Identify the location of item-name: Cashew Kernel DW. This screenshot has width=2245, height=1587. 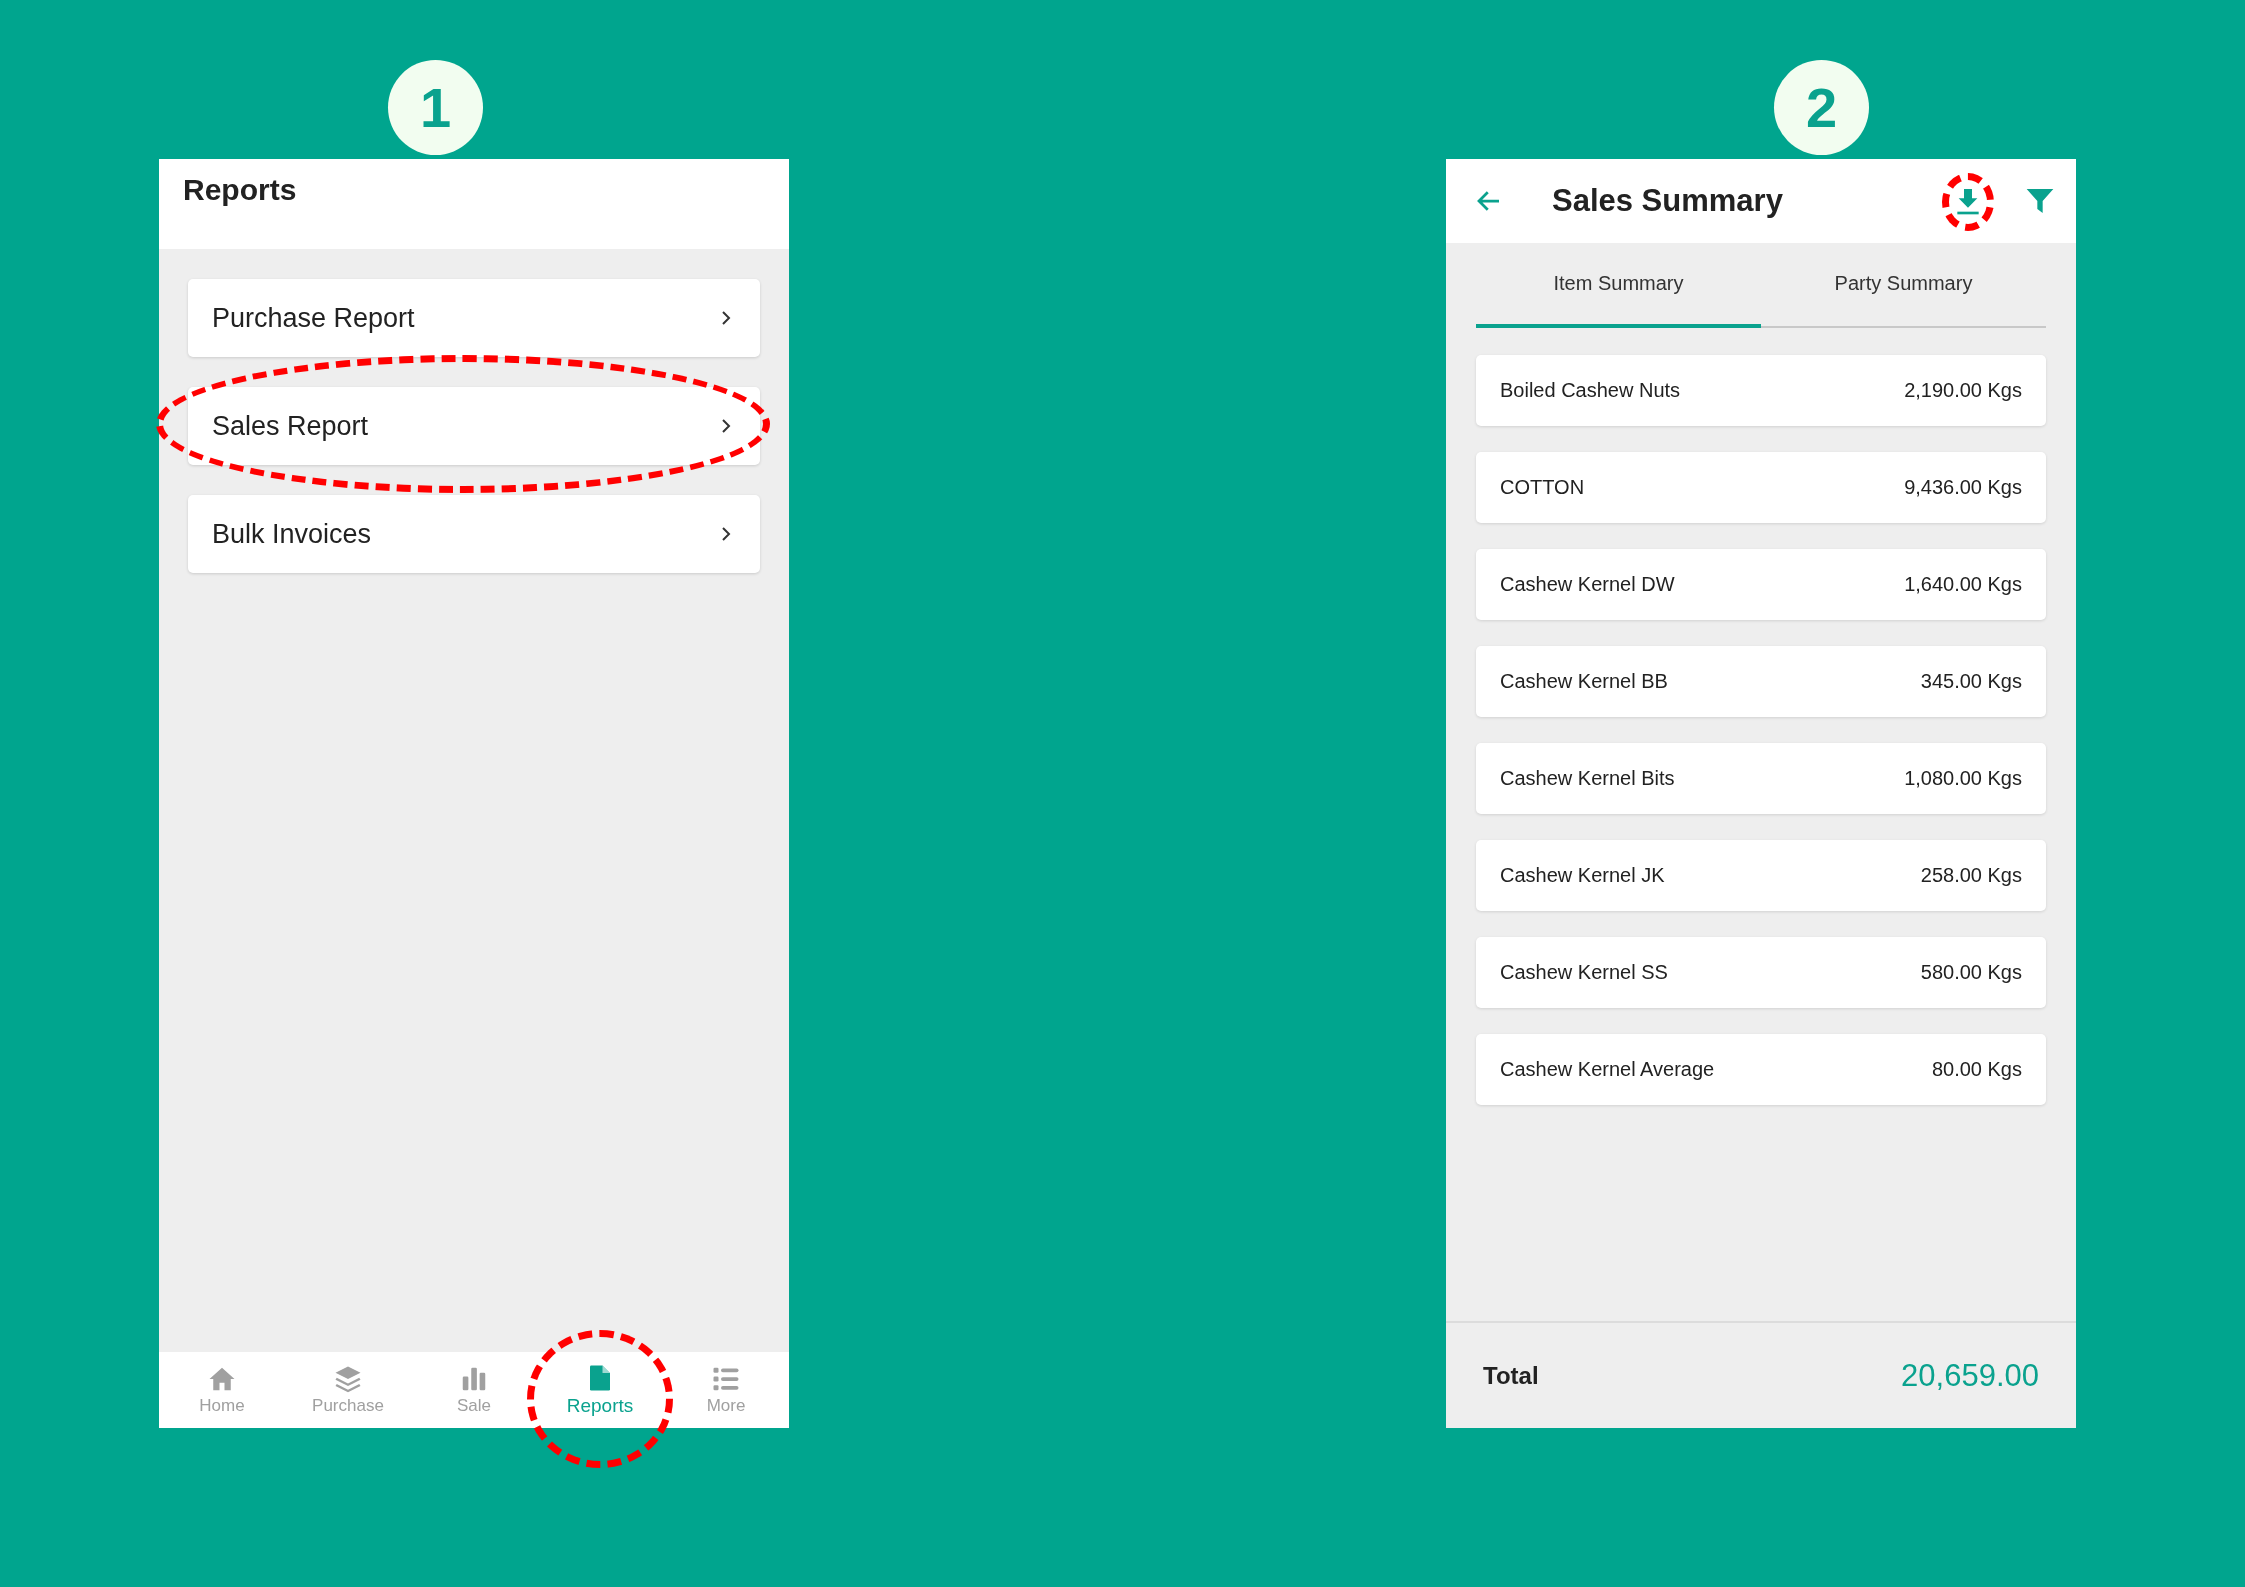
(1587, 584).